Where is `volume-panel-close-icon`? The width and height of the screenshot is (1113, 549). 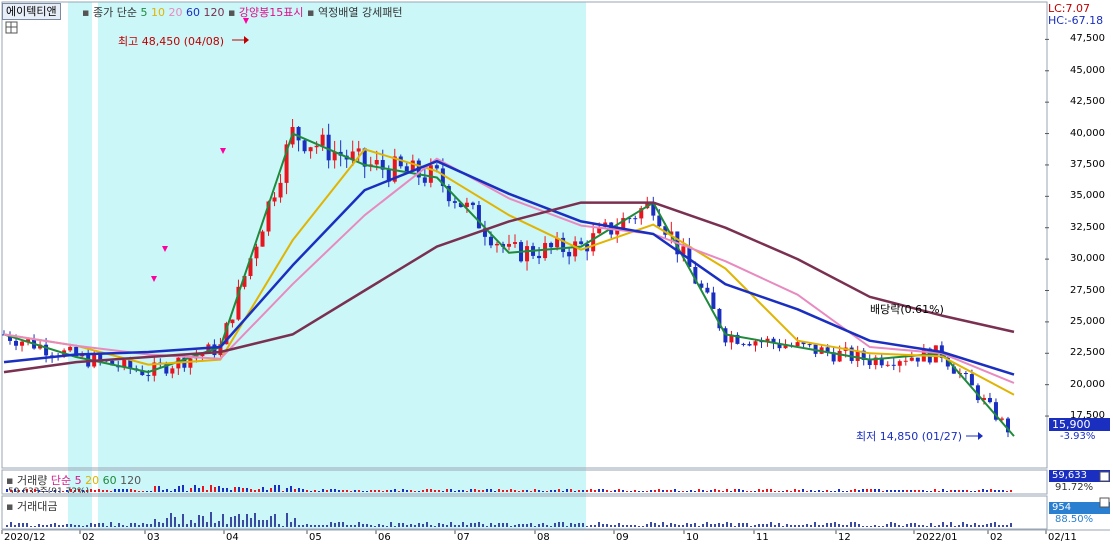 volume-panel-close-icon is located at coordinates (1104, 476).